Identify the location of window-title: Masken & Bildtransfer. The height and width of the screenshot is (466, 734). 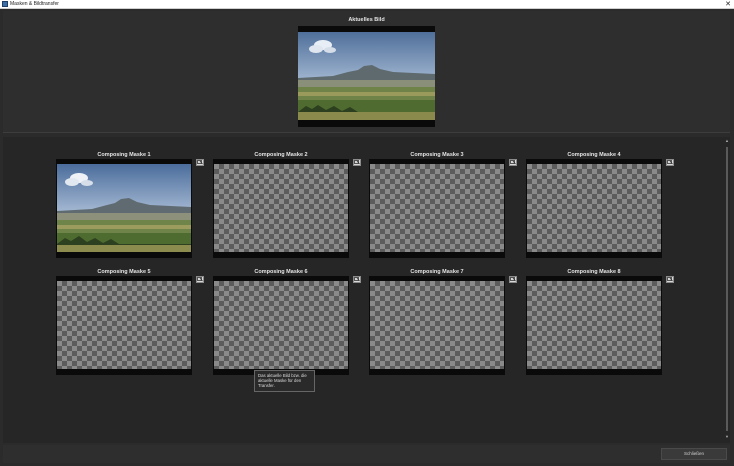
(34, 4).